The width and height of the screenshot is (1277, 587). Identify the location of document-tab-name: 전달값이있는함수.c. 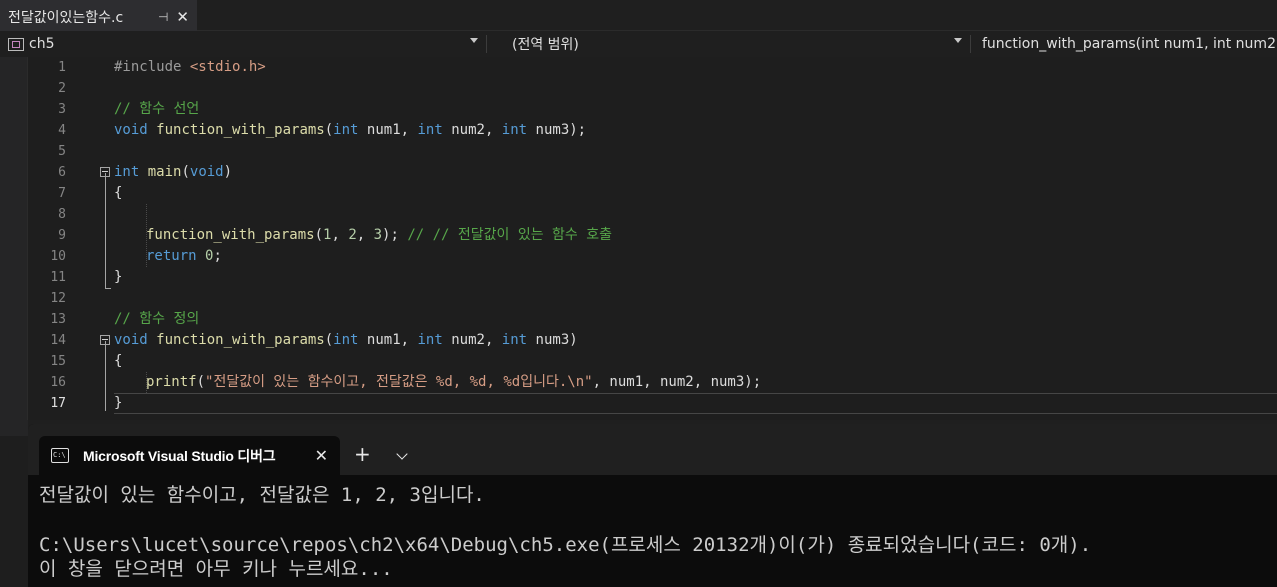
(83, 17).